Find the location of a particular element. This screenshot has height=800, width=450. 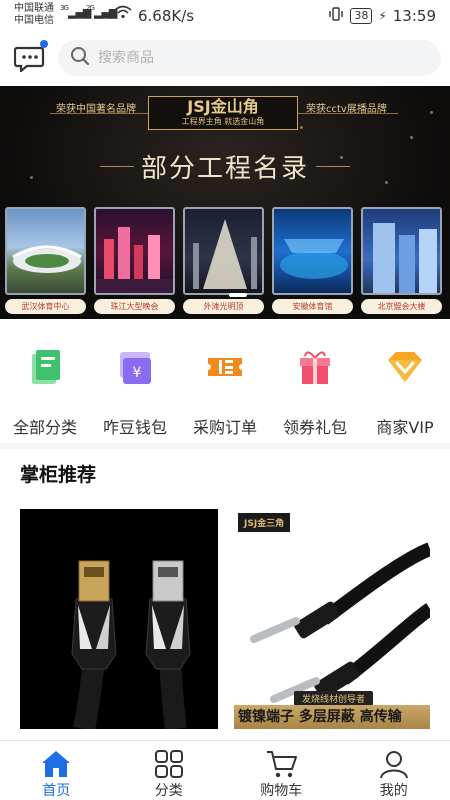

project-caption: 珠江大型晚会 is located at coordinates (134, 306).